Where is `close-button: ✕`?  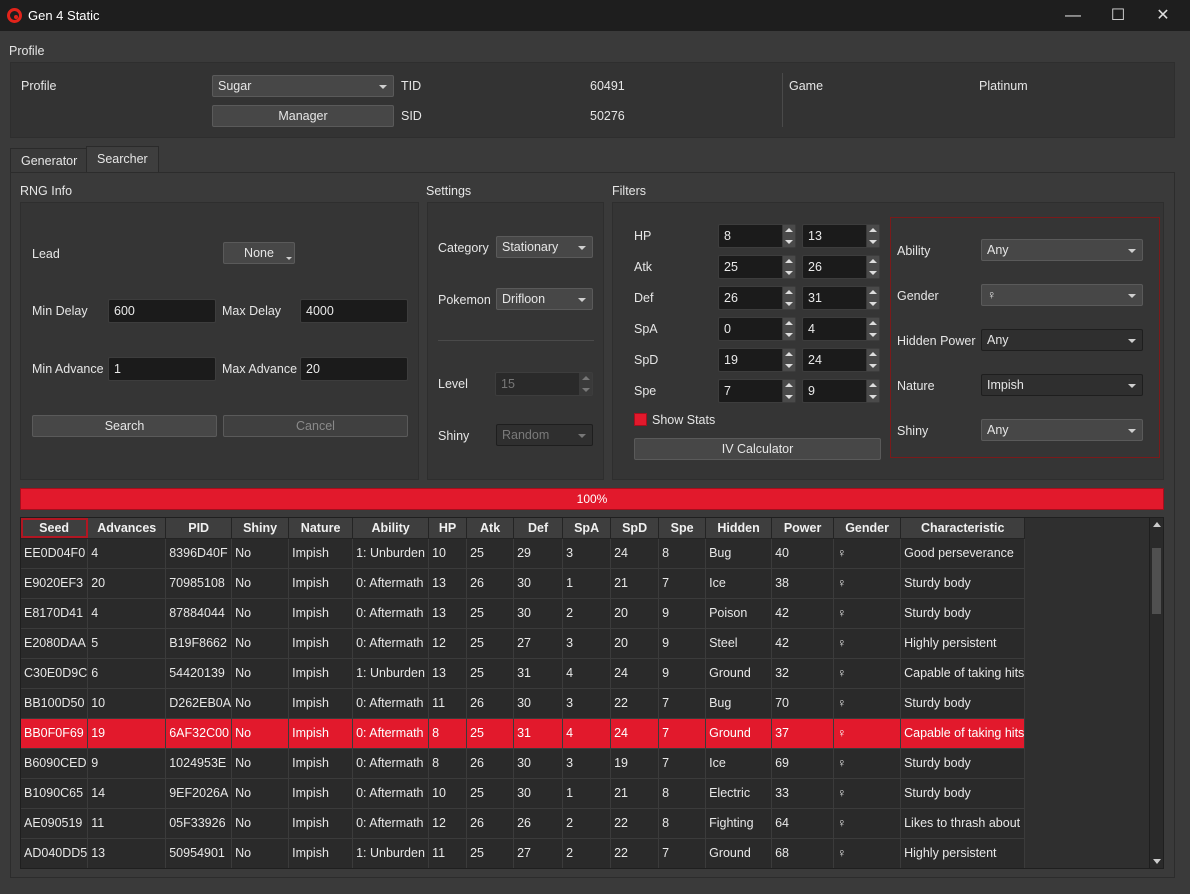 close-button: ✕ is located at coordinates (1163, 15).